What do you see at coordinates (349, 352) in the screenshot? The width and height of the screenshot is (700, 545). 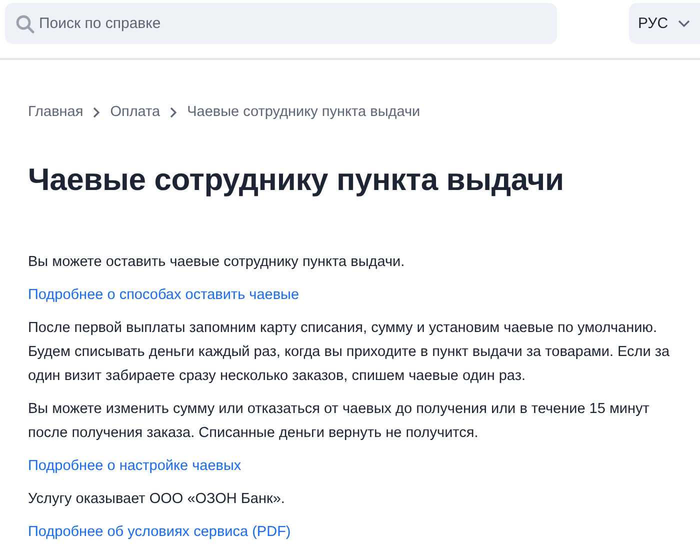 I see `paragraph: После первой выплаты запомним карту списания, сумму и установим чаевые по умолчанию. Будем списывать деньги каждый раз, когда вы приходите в пункт выдачи за товарами. Если за один визит забираете сразу несколько заказов, спишем чаевые один раз.` at bounding box center [349, 352].